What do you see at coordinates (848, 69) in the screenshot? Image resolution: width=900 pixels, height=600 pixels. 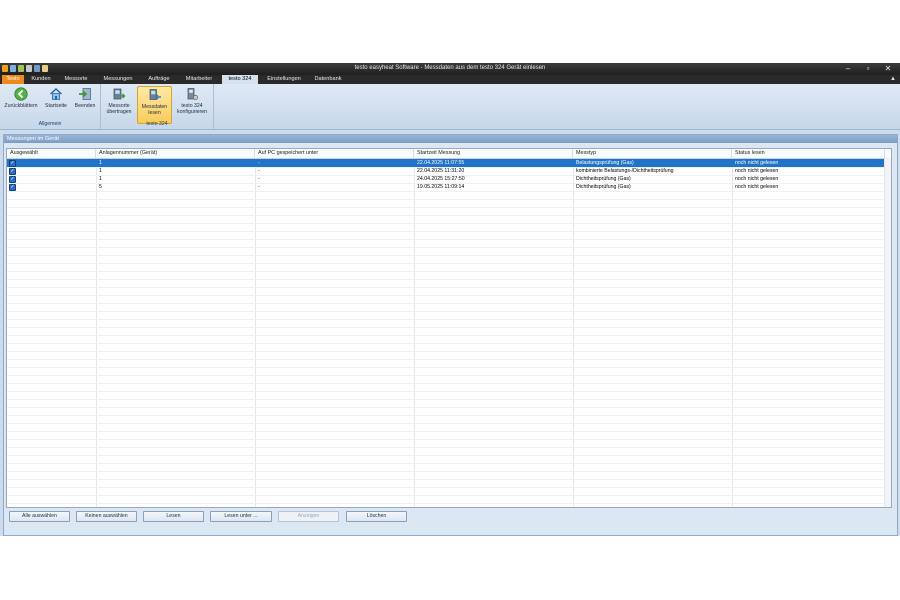 I see `minimize-button: –` at bounding box center [848, 69].